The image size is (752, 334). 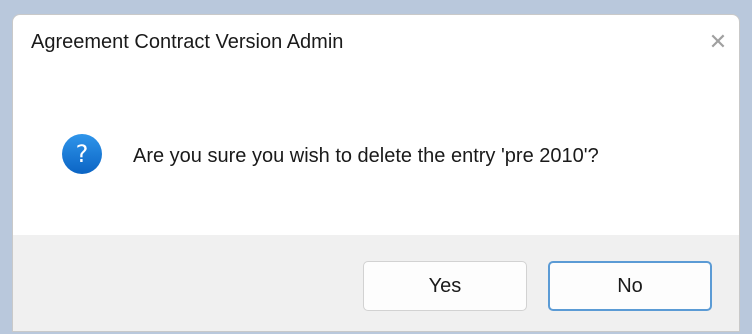 I want to click on yes-button: Yes, so click(x=445, y=286).